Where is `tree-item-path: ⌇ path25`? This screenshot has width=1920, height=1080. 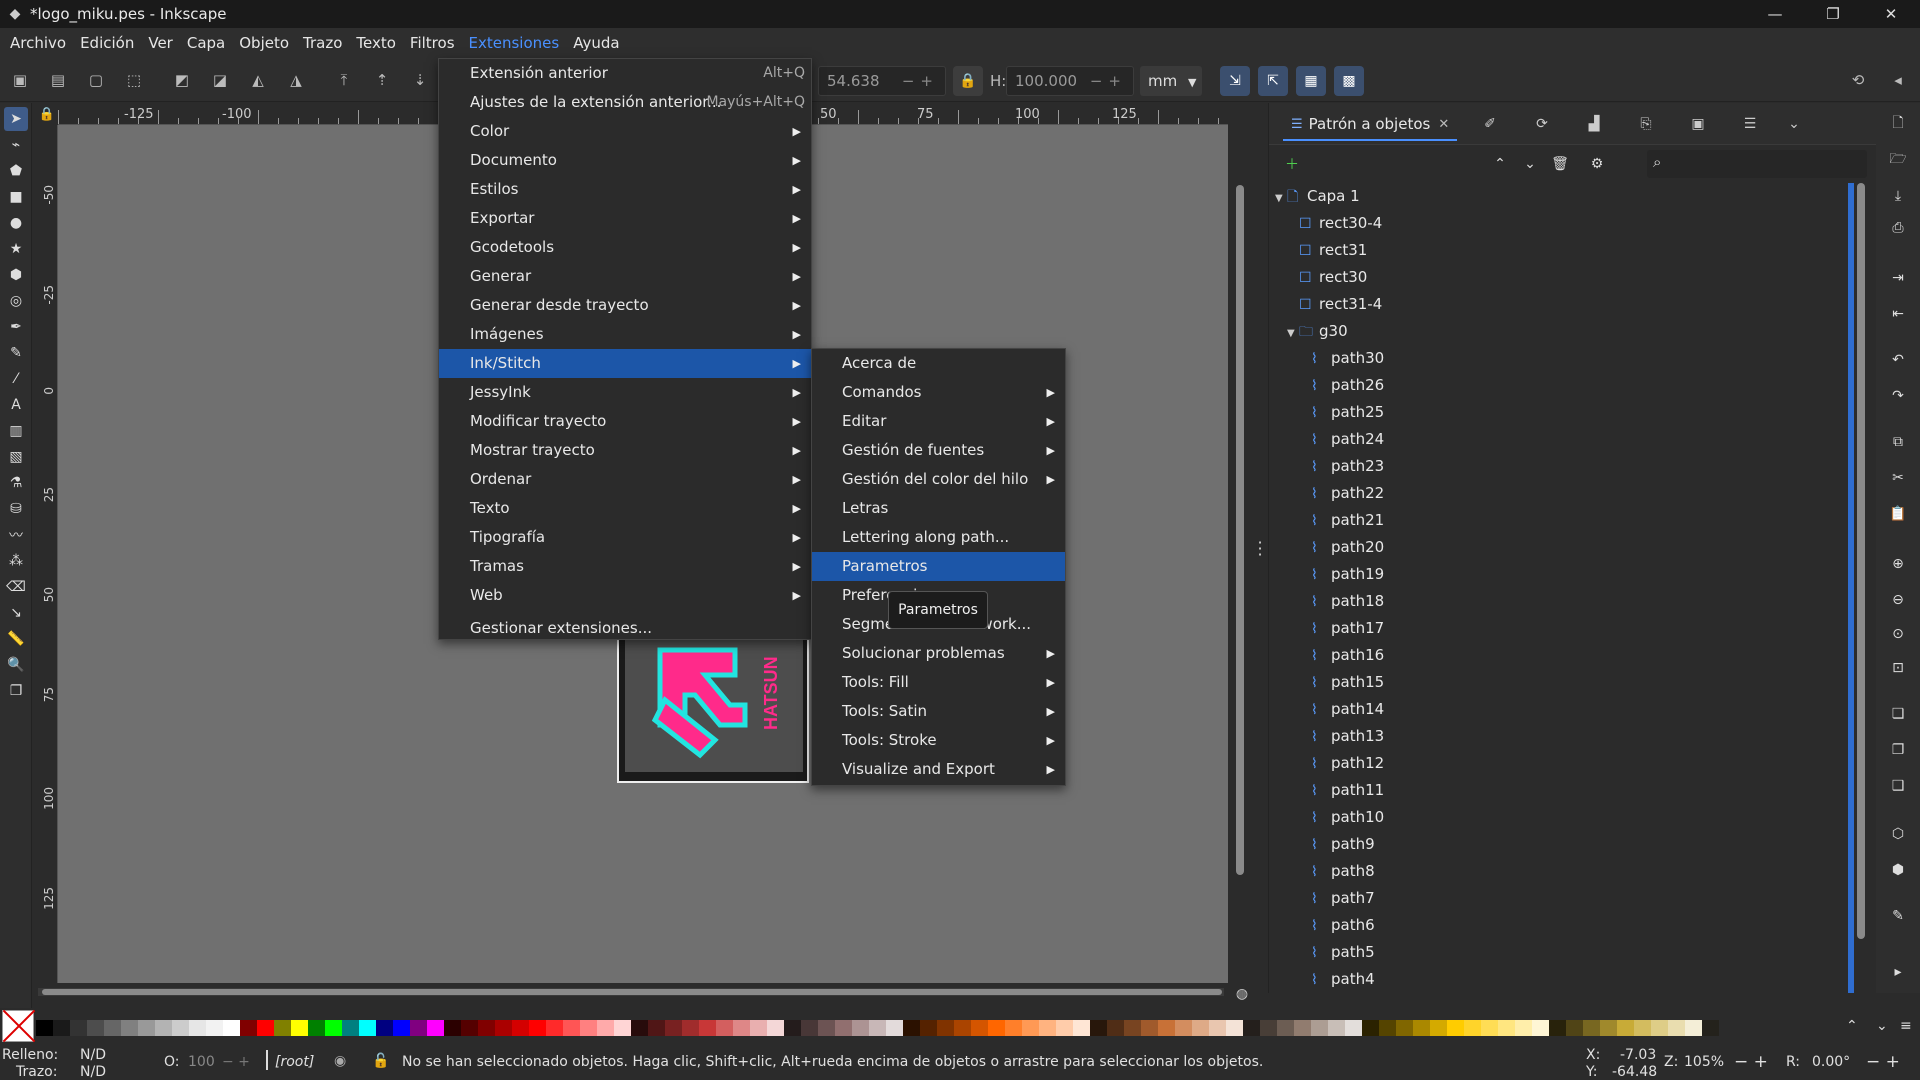
tree-item-path: ⌇ path25 is located at coordinates (1341, 412).